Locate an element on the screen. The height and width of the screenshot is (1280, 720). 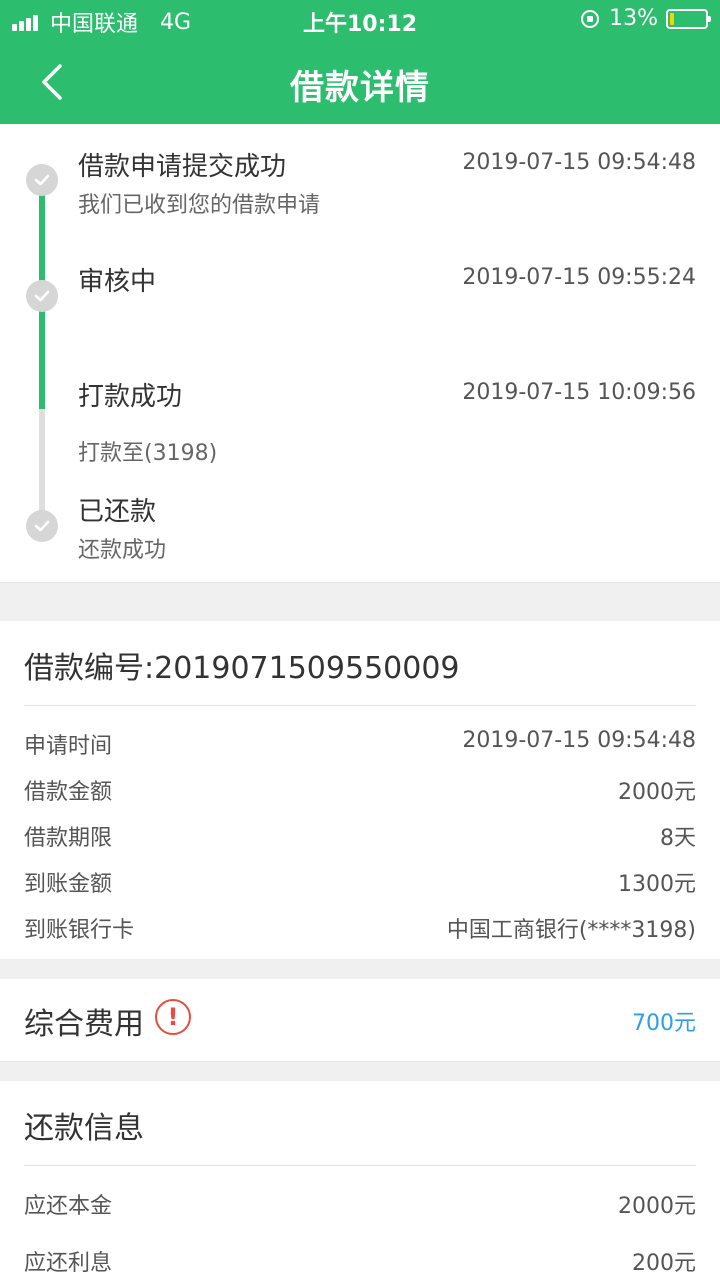
detail-label: 到账银行卡 is located at coordinates (79, 930).